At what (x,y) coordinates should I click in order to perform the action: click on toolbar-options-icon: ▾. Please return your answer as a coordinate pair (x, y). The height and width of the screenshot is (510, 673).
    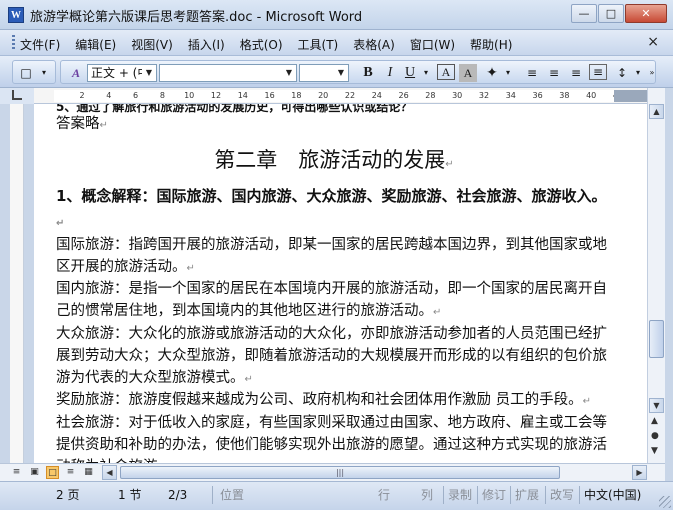
    Looking at the image, I should click on (44, 73).